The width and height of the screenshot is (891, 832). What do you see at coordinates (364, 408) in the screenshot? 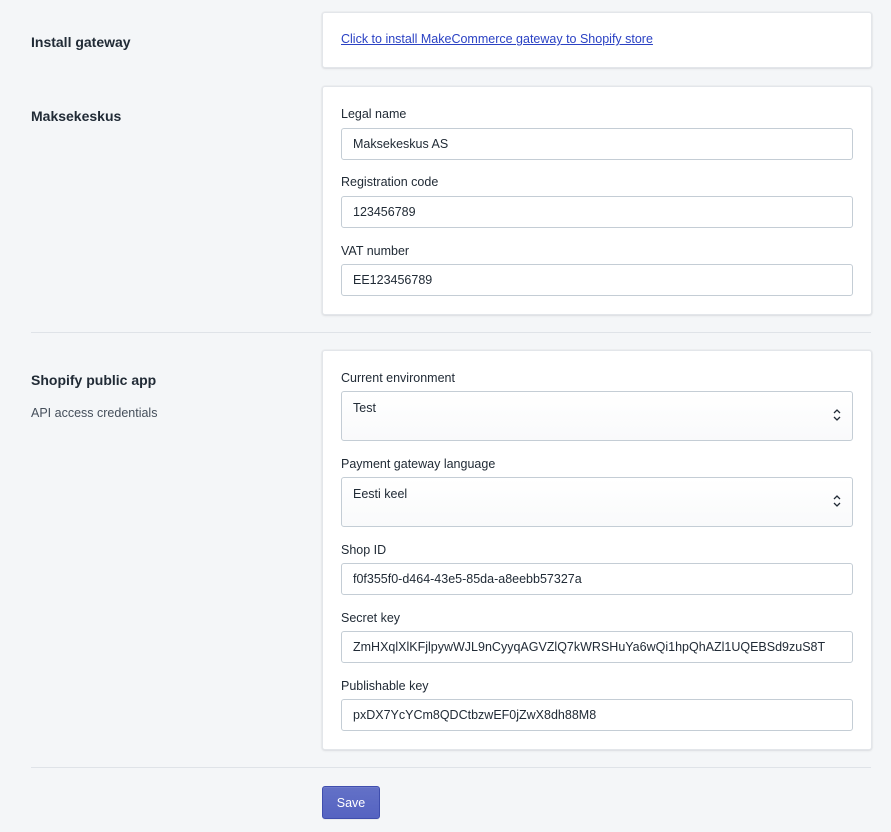
I see `environment-selected: Test` at bounding box center [364, 408].